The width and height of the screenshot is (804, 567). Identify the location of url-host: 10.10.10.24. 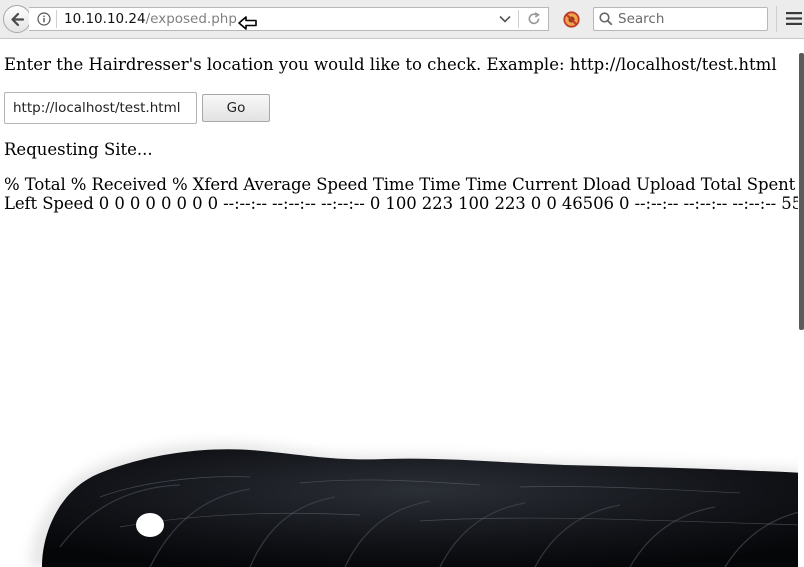
(105, 19).